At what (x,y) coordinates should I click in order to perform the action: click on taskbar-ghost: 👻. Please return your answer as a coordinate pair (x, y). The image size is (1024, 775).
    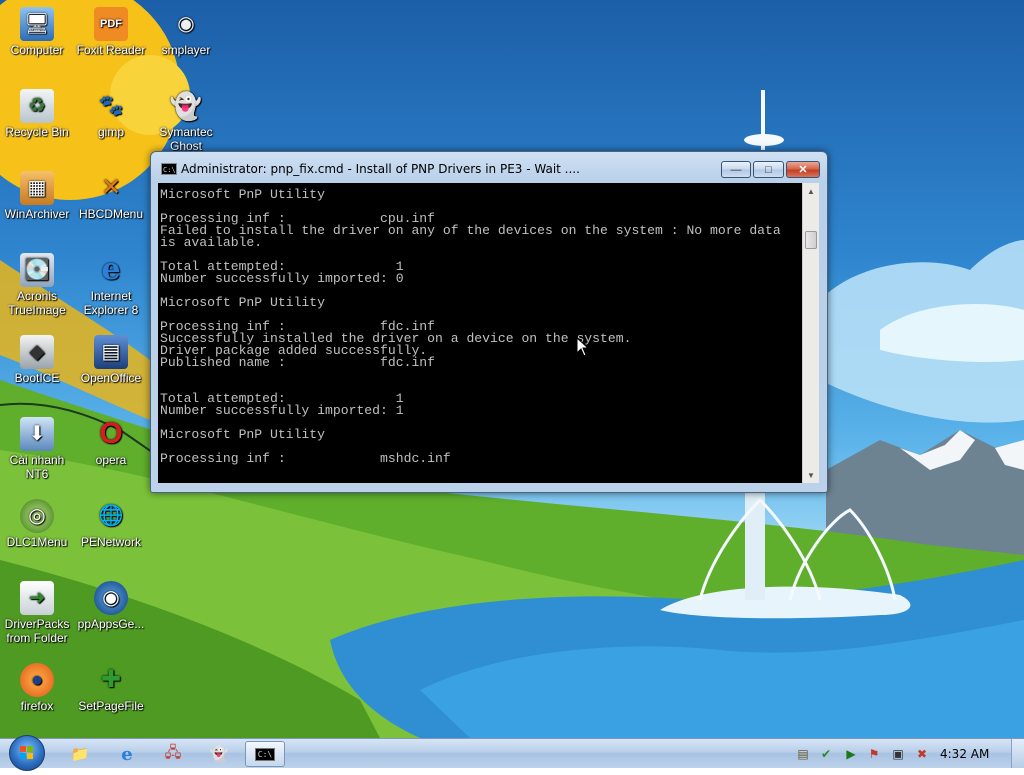
    Looking at the image, I should click on (219, 754).